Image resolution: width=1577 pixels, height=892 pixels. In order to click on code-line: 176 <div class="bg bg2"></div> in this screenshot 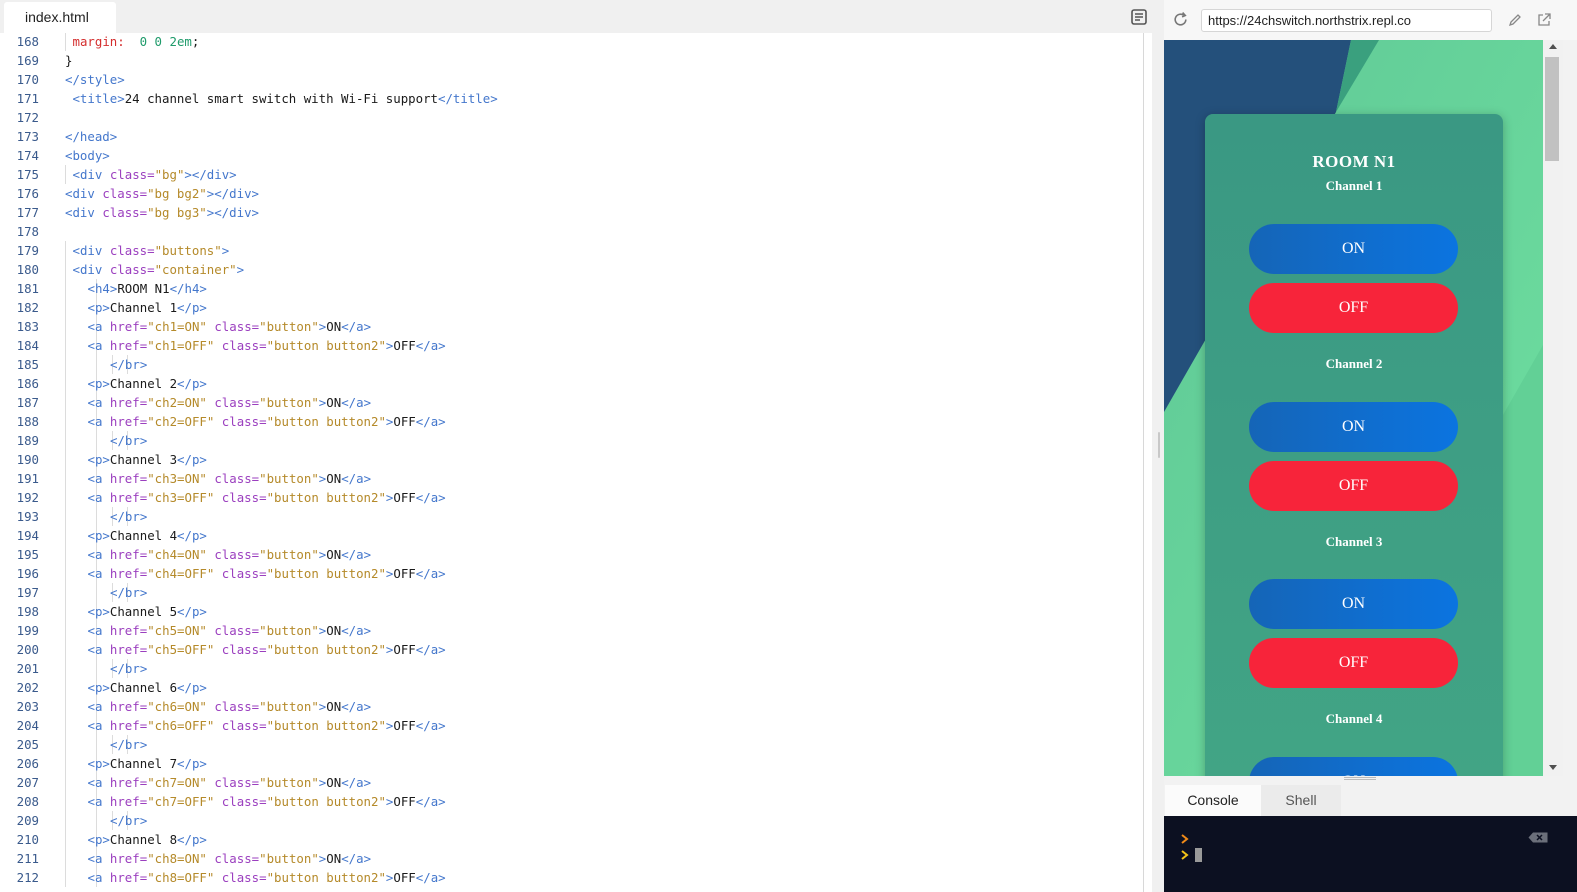, I will do `click(570, 193)`.